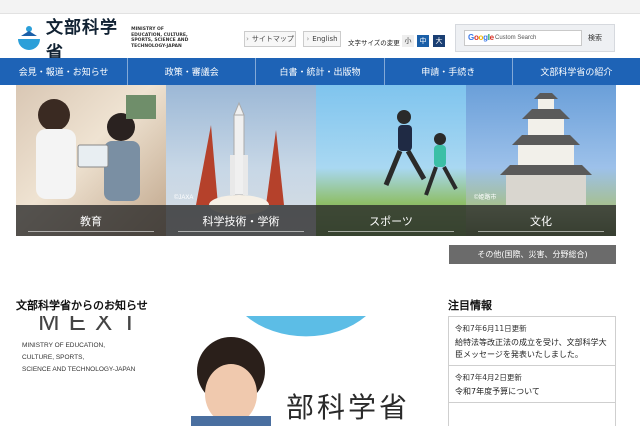 The width and height of the screenshot is (640, 426). Describe the element at coordinates (53, 357) in the screenshot. I see `ministry-line-2: CULTURE, SPORTS,` at that location.